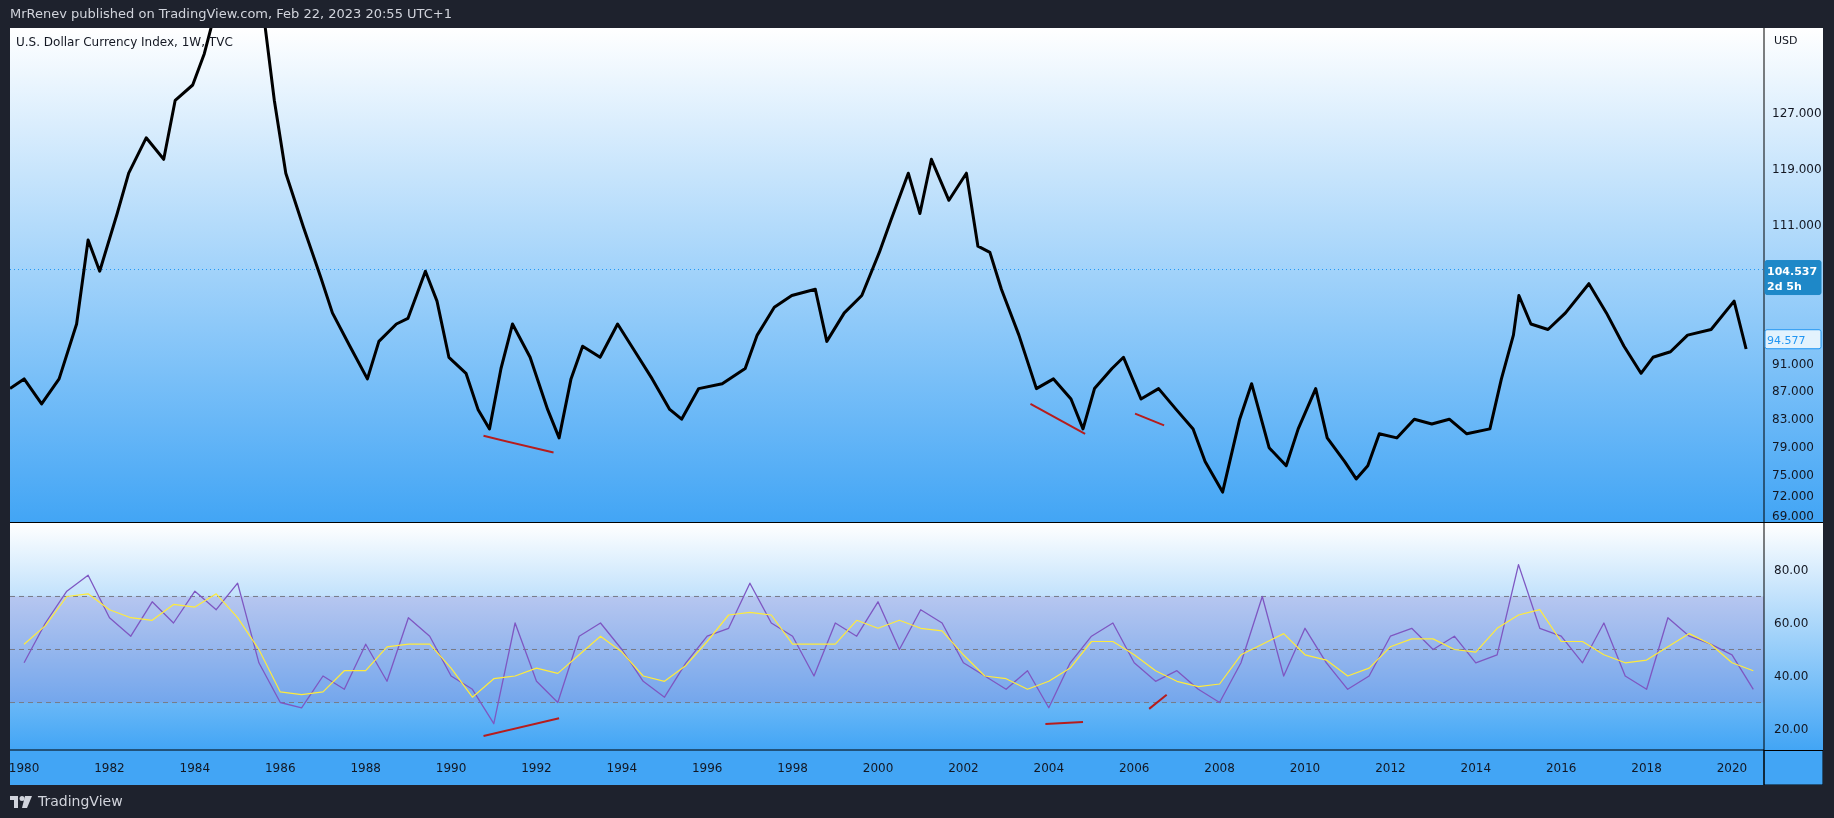 This screenshot has height=818, width=1834. What do you see at coordinates (365, 768) in the screenshot?
I see `axis-label: 1988` at bounding box center [365, 768].